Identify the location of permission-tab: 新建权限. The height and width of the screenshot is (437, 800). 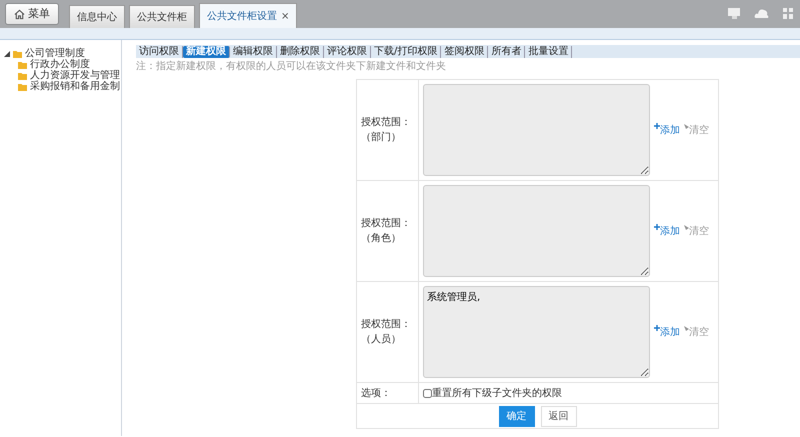
(206, 52).